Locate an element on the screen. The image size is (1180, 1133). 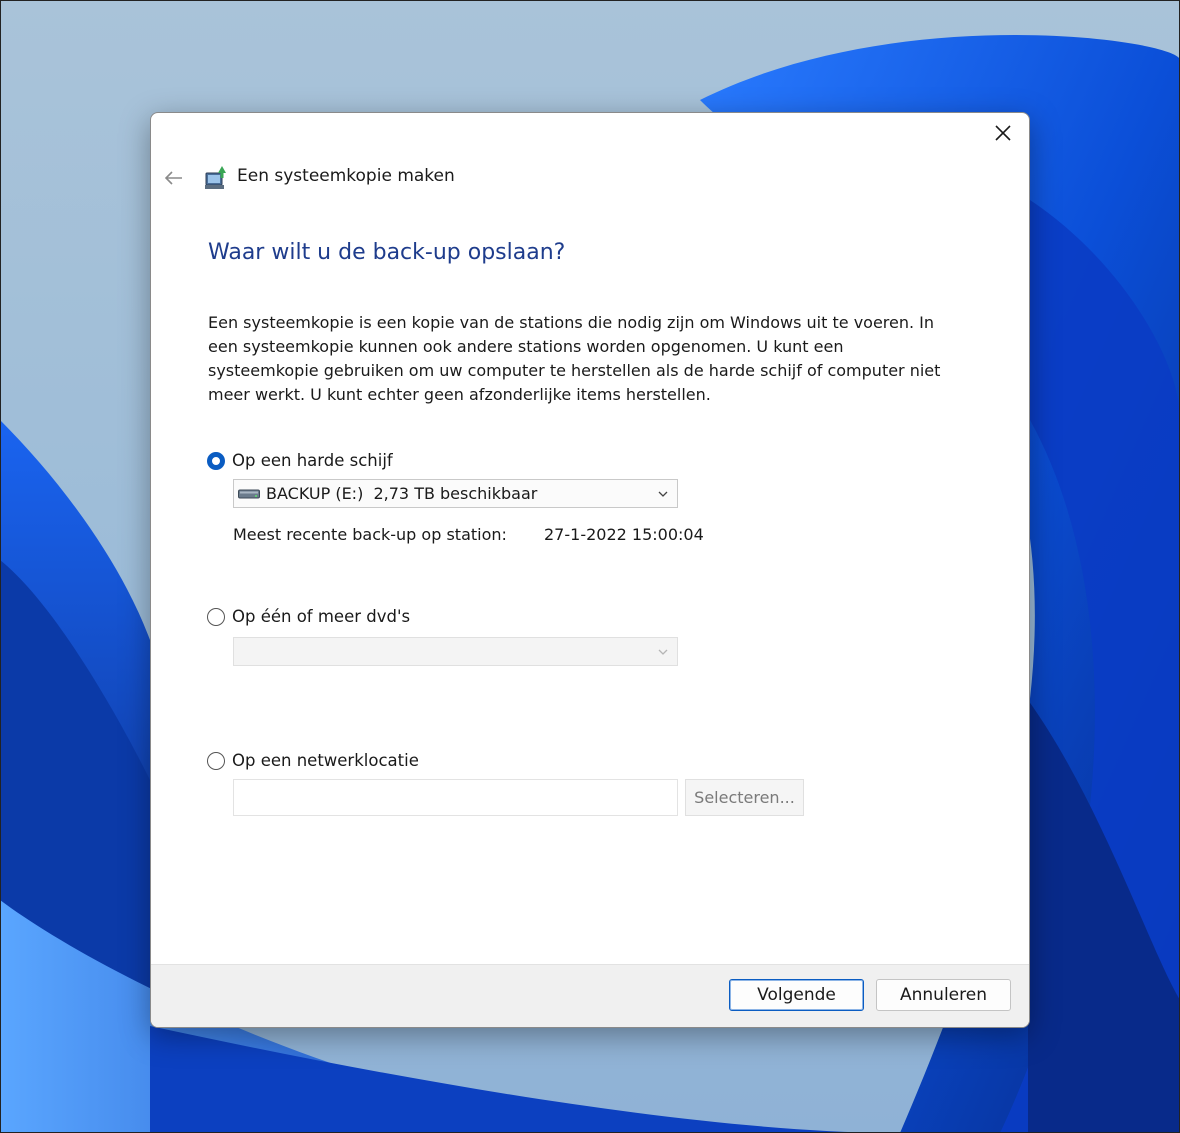
title-bar: Een systeemkopie maken is located at coordinates (590, 179).